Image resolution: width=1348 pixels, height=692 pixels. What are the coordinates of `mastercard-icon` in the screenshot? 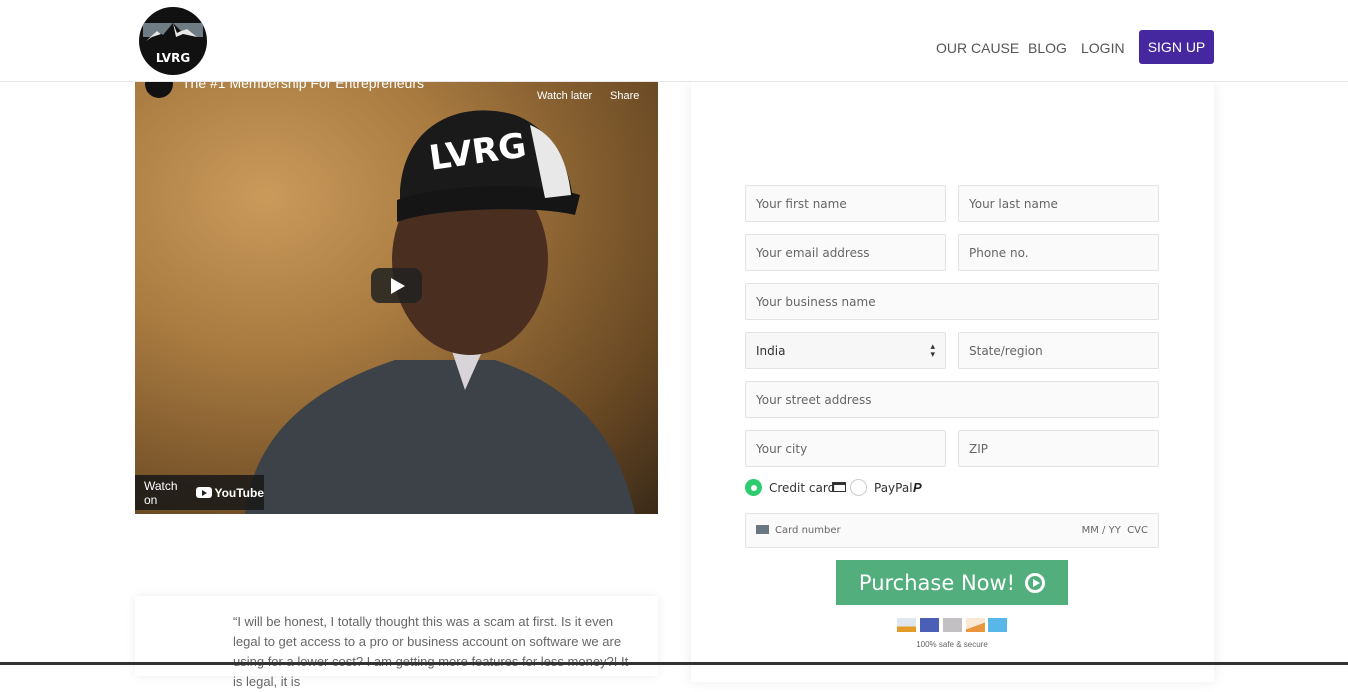 It's located at (929, 625).